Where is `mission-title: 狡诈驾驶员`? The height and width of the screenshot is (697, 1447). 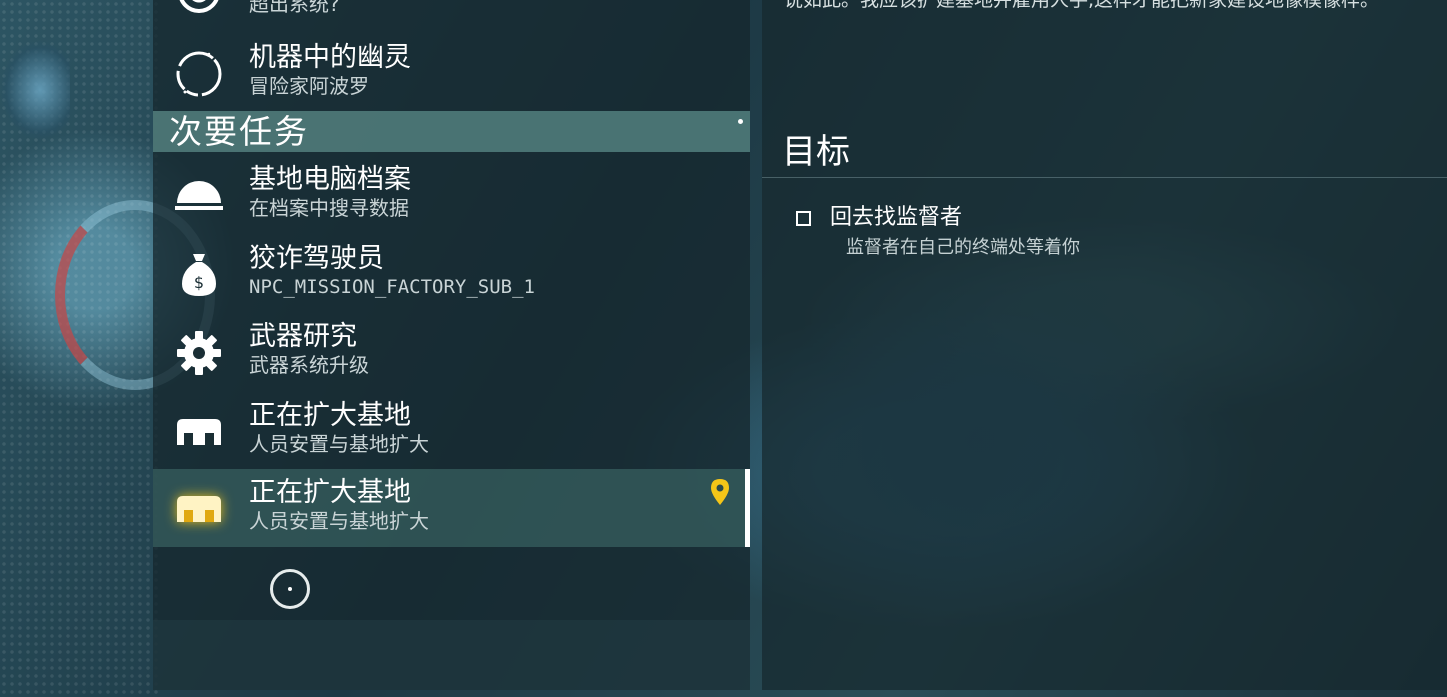 mission-title: 狡诈驾驶员 is located at coordinates (316, 258).